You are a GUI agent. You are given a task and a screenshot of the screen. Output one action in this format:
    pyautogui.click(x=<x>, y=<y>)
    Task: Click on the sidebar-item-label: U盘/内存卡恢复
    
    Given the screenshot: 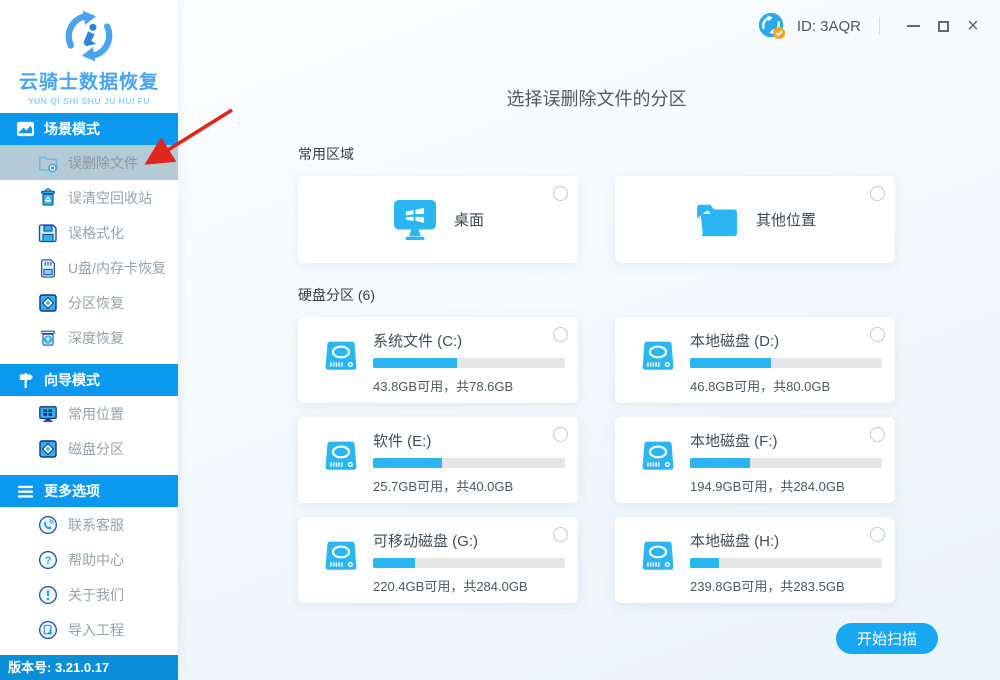 What is the action you would take?
    pyautogui.click(x=117, y=267)
    